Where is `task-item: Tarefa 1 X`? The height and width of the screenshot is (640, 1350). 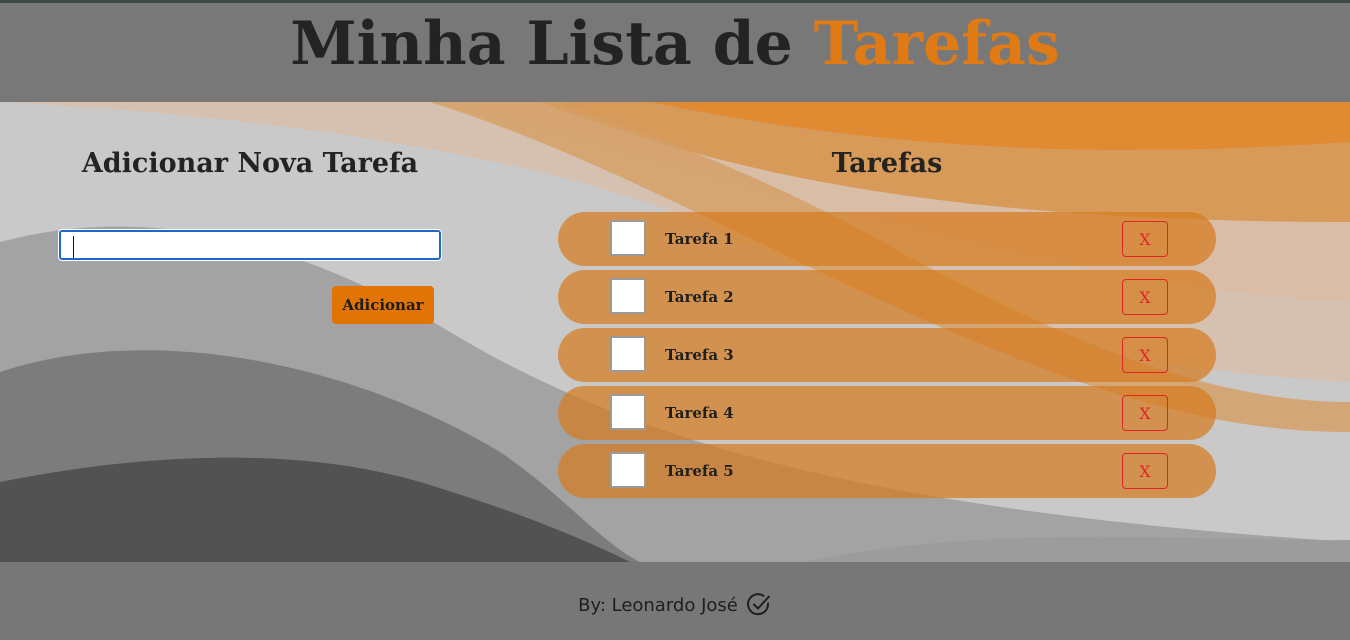 task-item: Tarefa 1 X is located at coordinates (887, 239).